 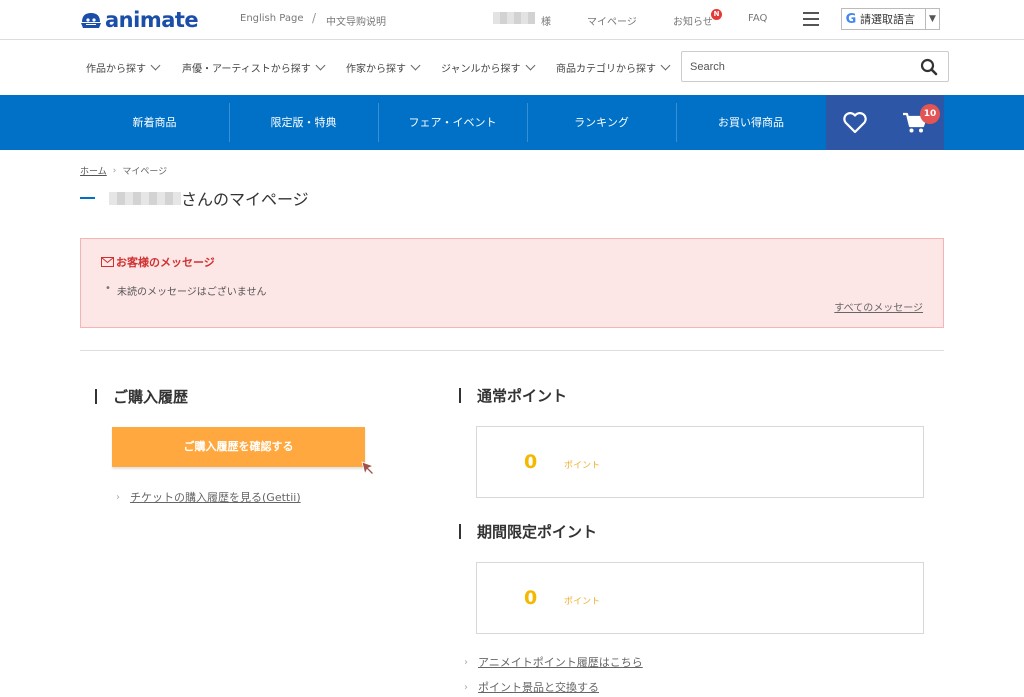 I want to click on category-item-voice-actors: 声優・アーティストから探す, so click(x=254, y=67).